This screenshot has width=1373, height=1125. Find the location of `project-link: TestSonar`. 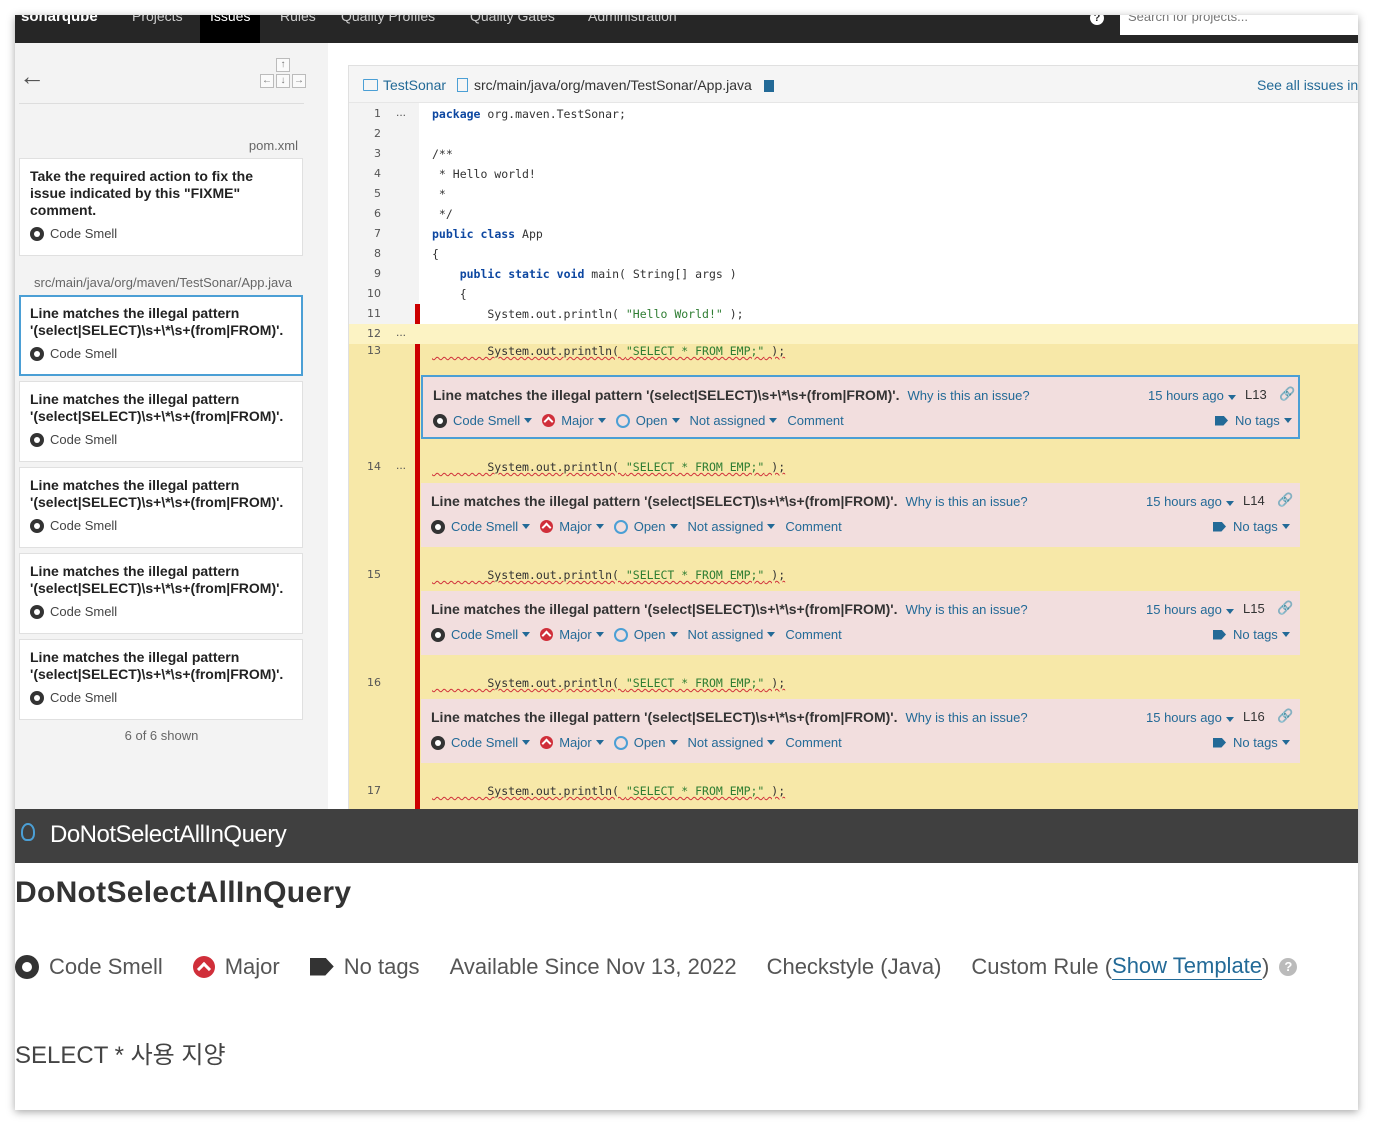

project-link: TestSonar is located at coordinates (404, 85).